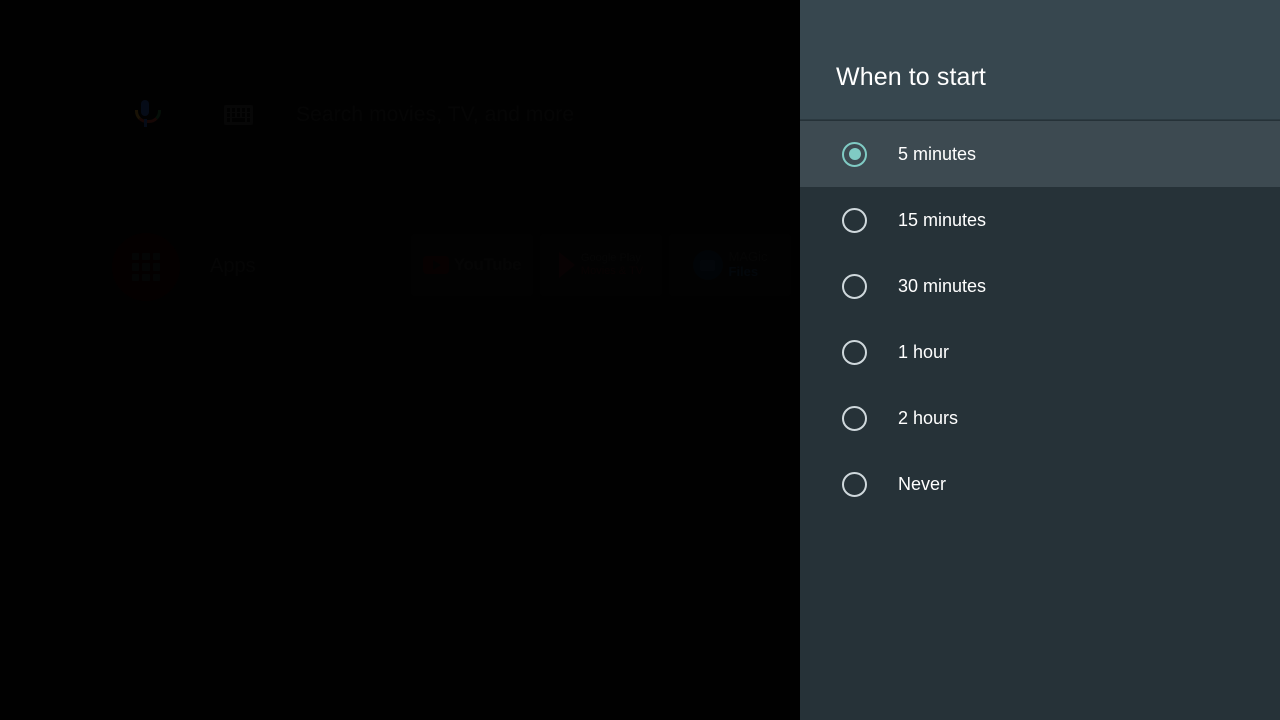 Image resolution: width=1280 pixels, height=720 pixels. What do you see at coordinates (924, 351) in the screenshot?
I see `option-label: 1 hour` at bounding box center [924, 351].